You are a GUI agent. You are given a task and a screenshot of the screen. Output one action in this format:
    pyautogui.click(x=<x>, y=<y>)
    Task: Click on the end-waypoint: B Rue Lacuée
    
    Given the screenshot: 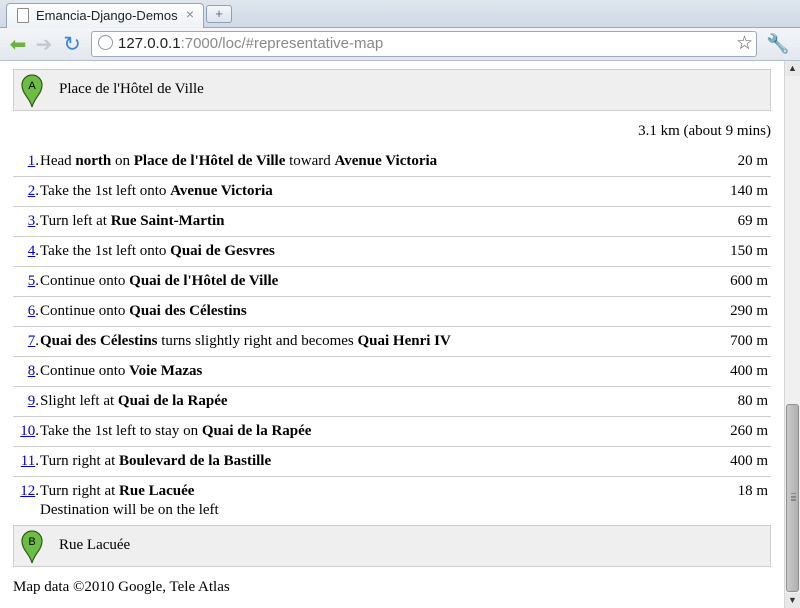 What is the action you would take?
    pyautogui.click(x=392, y=546)
    